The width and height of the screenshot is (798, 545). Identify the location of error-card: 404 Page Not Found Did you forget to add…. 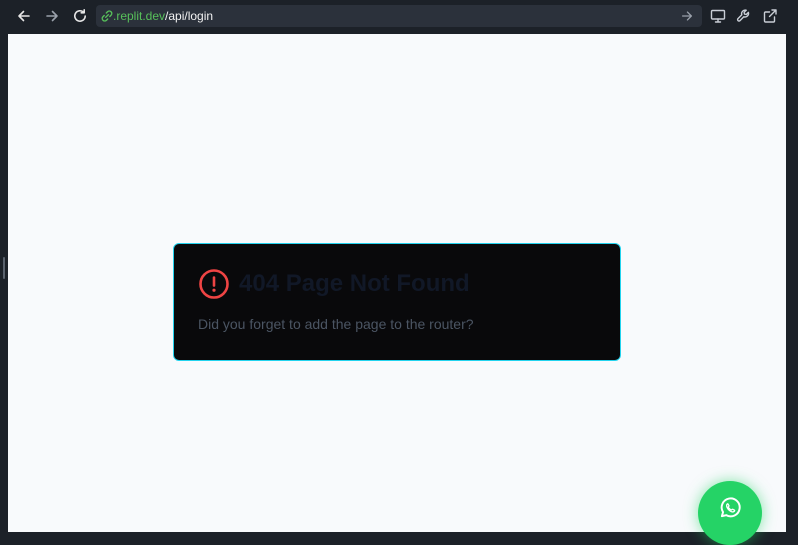
(397, 302).